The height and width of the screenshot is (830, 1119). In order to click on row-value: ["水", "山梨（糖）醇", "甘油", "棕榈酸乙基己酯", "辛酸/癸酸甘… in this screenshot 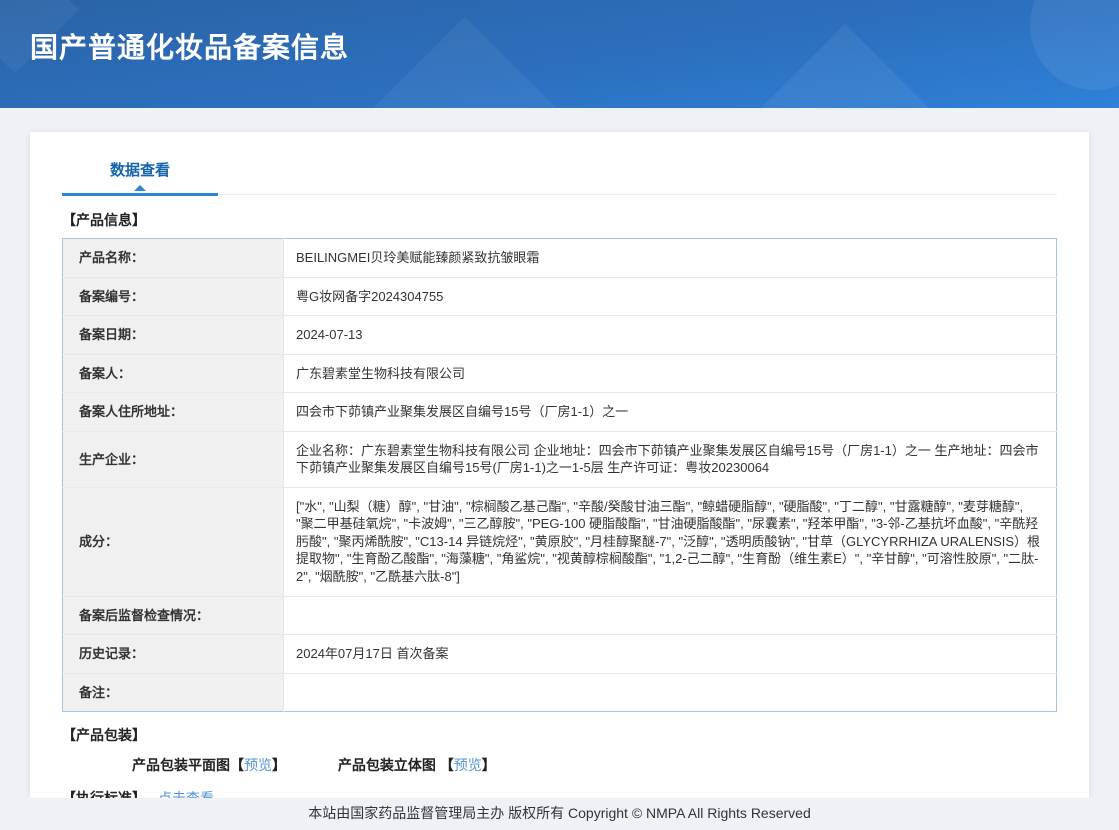, I will do `click(670, 541)`.